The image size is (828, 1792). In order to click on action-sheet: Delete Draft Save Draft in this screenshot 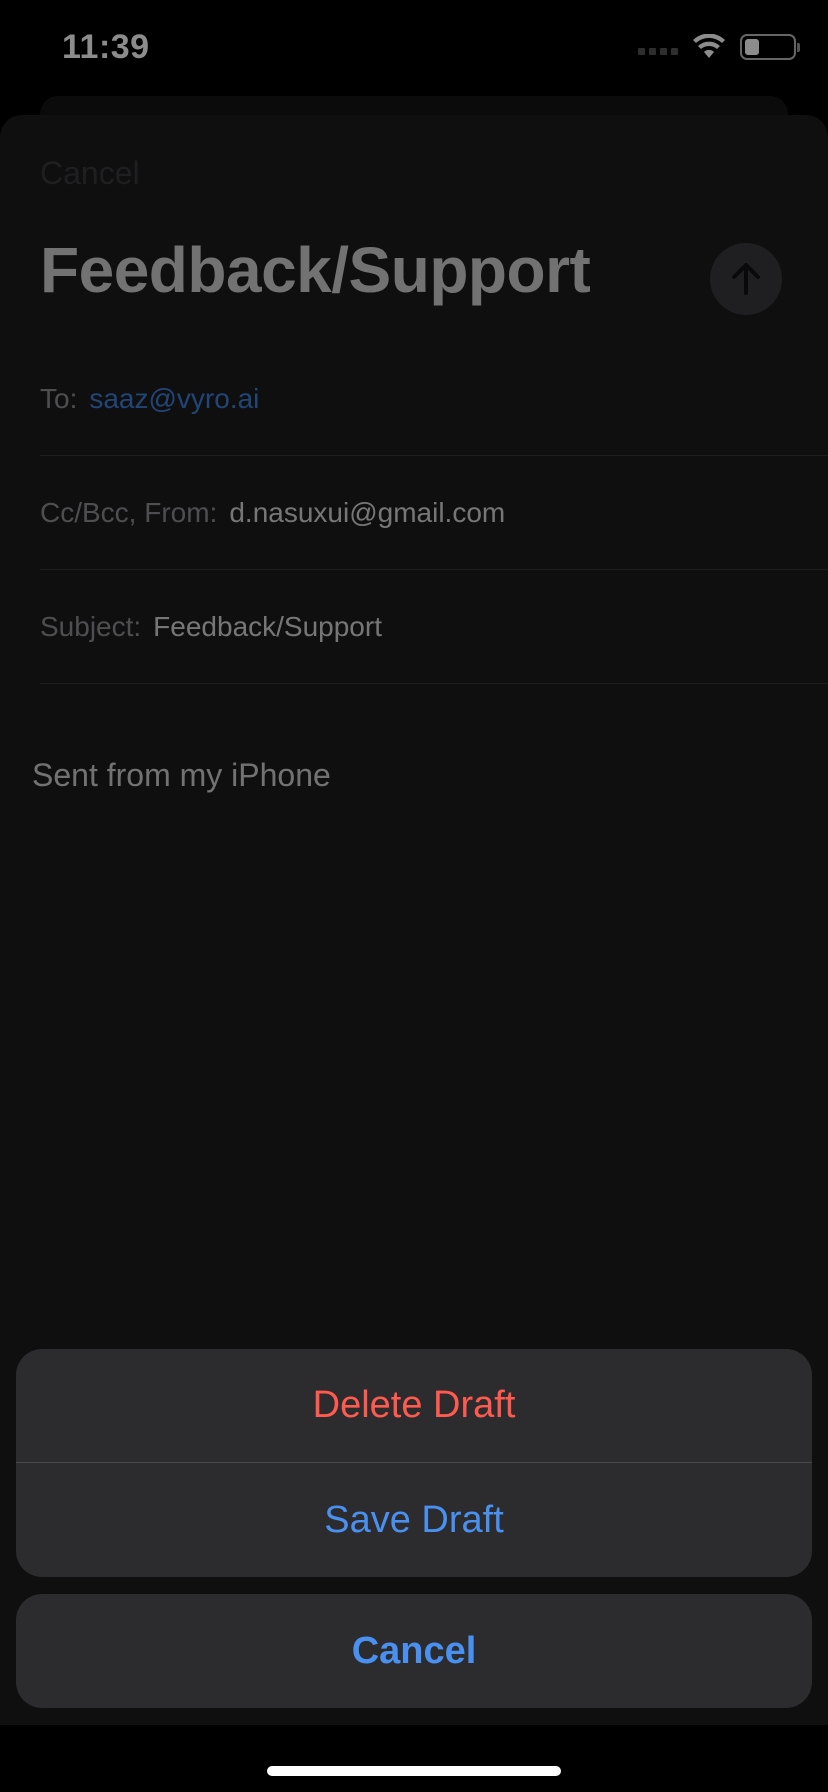, I will do `click(414, 1463)`.